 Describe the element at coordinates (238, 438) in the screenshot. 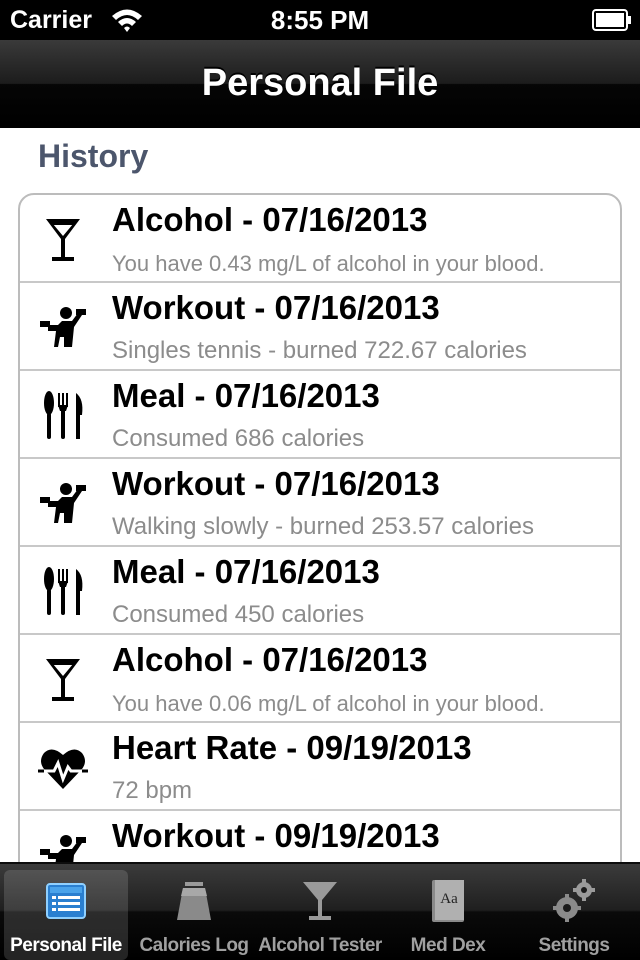

I see `history-row-subtitle: Consumed 686 calories` at that location.